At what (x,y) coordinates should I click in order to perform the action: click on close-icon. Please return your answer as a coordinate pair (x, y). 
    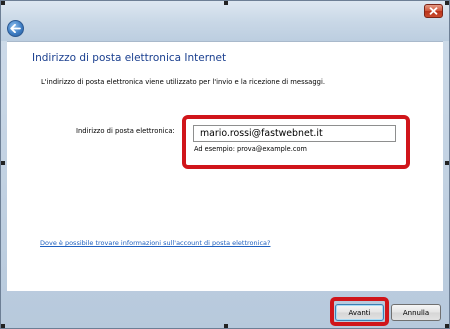
    Looking at the image, I should click on (433, 11).